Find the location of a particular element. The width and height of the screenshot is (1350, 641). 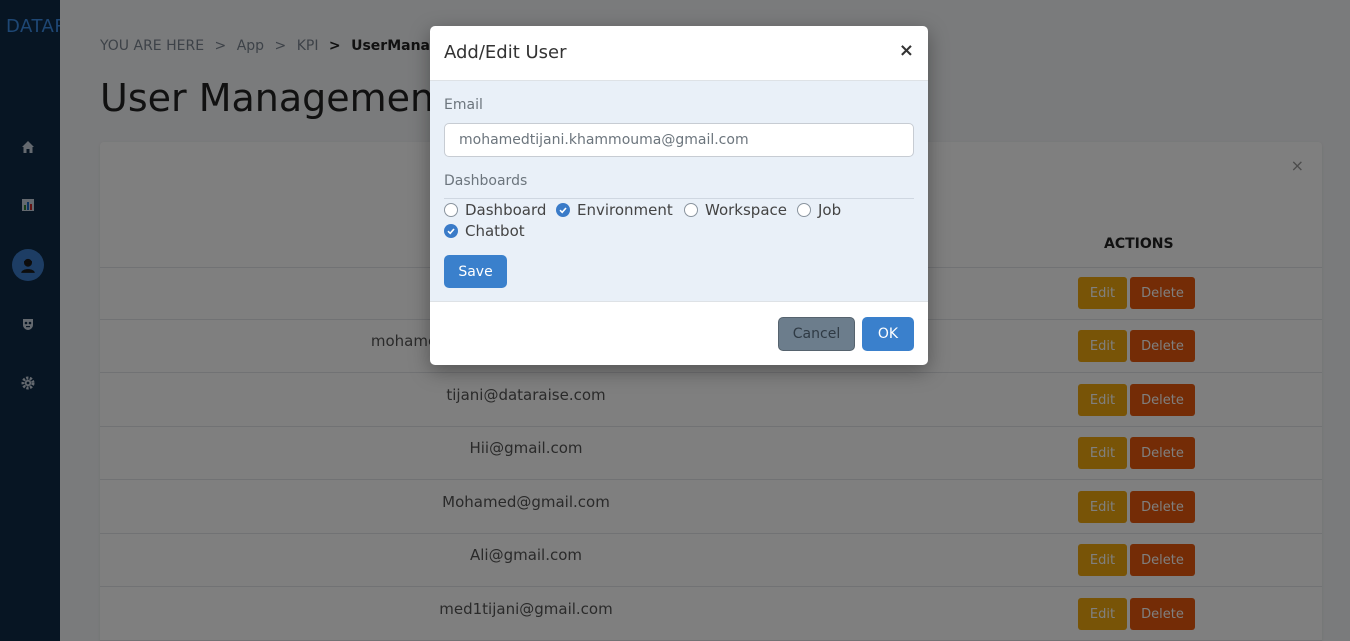

ok-button: OK is located at coordinates (888, 334).